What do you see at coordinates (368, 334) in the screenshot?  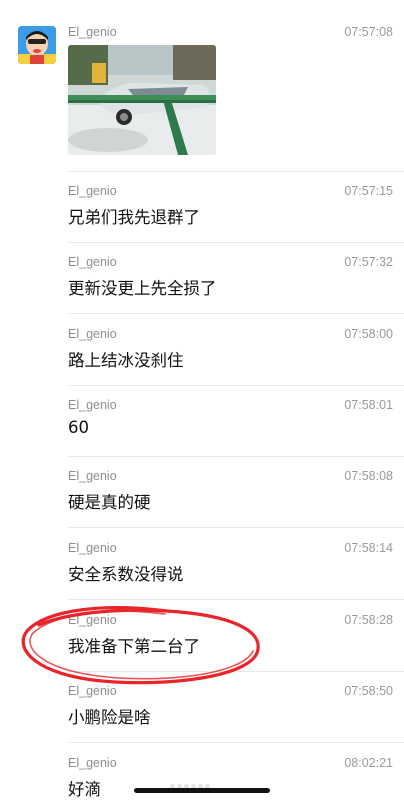 I see `message-time: 07:58:00` at bounding box center [368, 334].